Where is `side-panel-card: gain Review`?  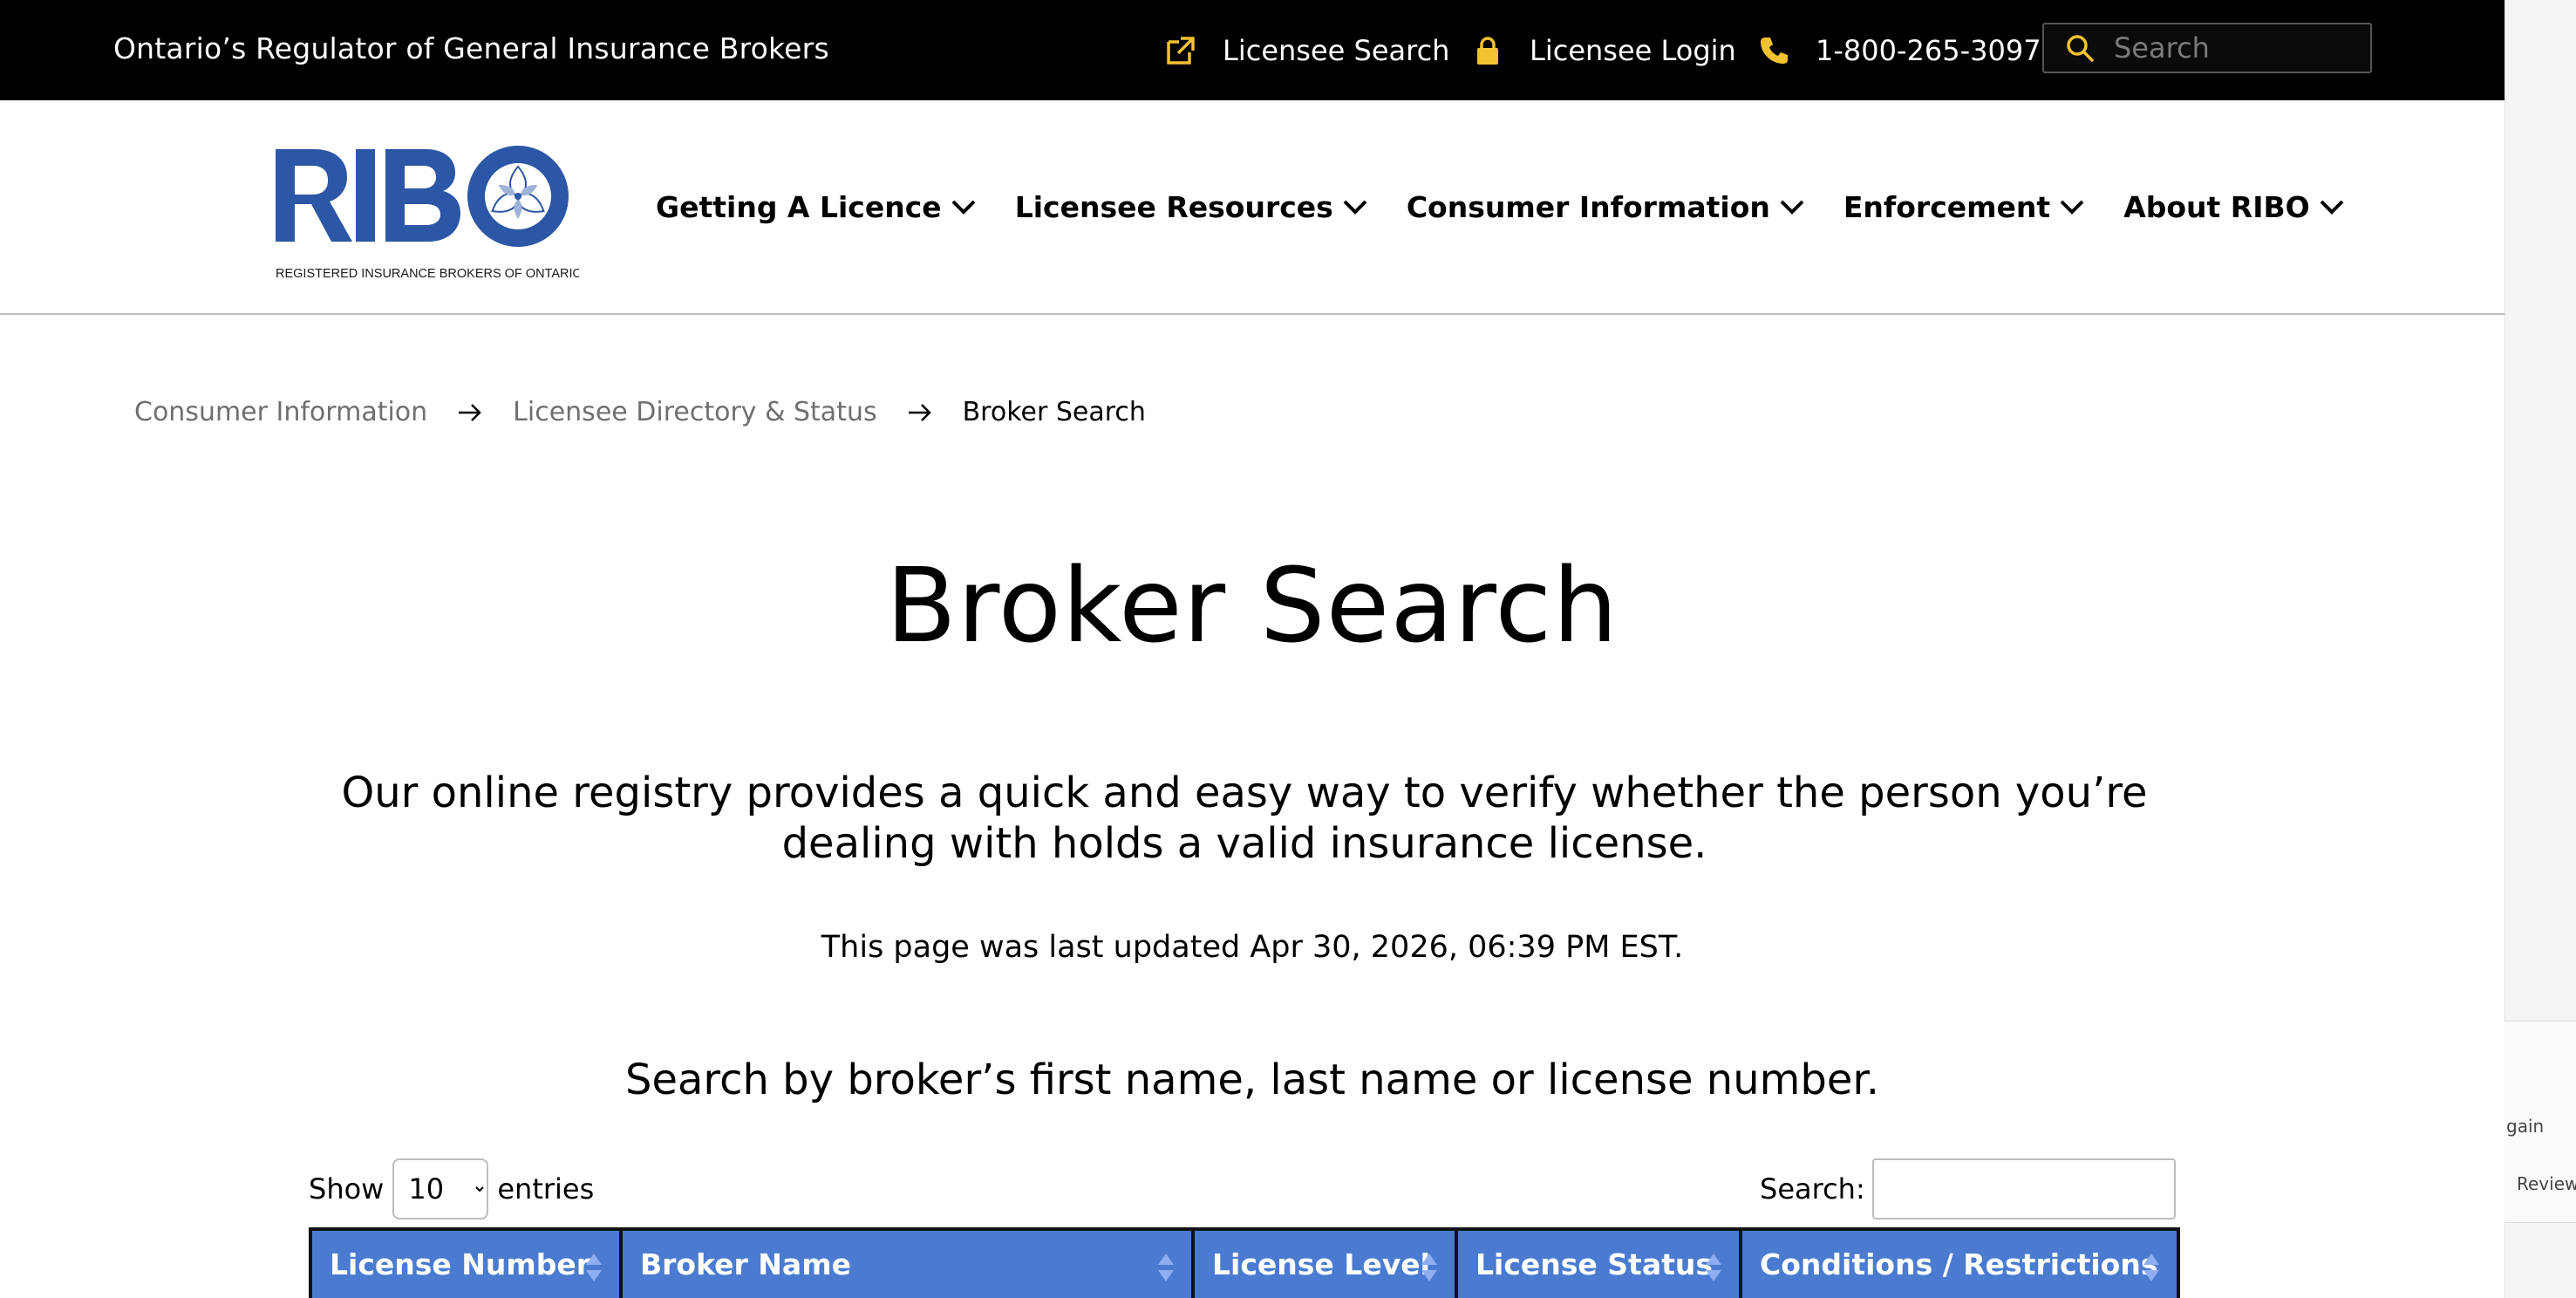 side-panel-card: gain Review is located at coordinates (2540, 1122).